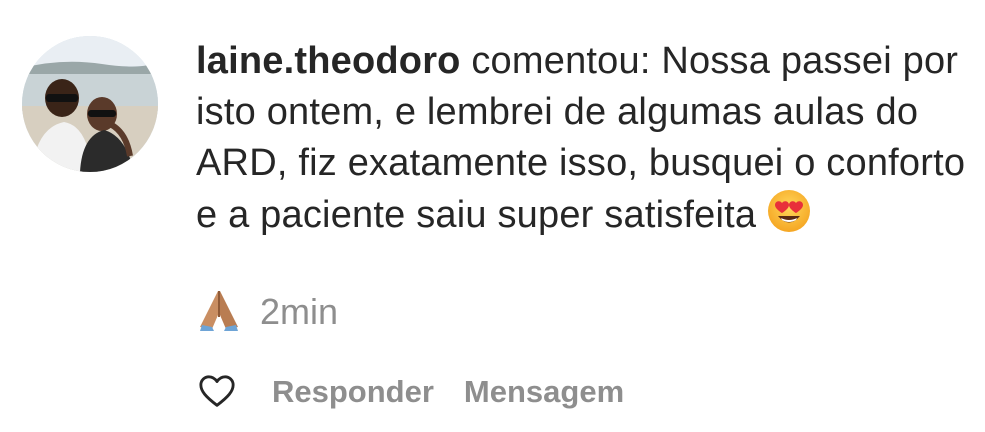  I want to click on heart-eyes-emoji-icon, so click(789, 218).